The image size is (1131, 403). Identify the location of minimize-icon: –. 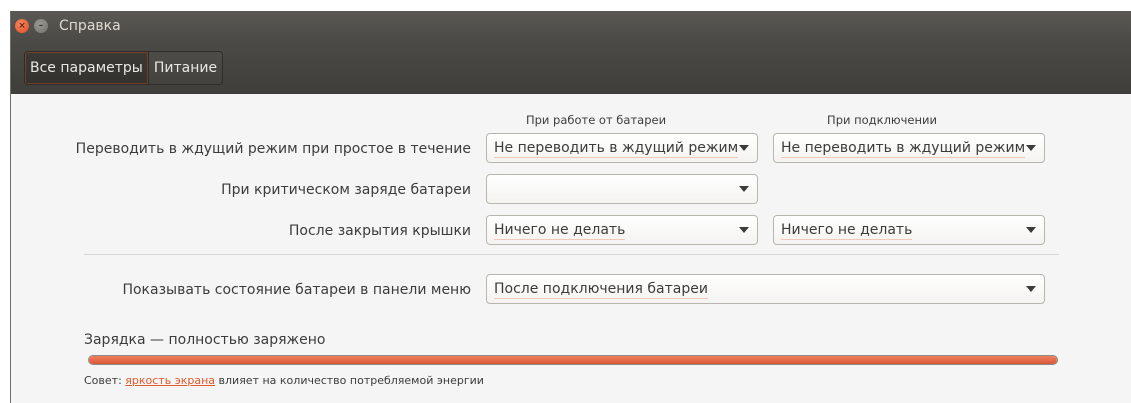
(41, 26).